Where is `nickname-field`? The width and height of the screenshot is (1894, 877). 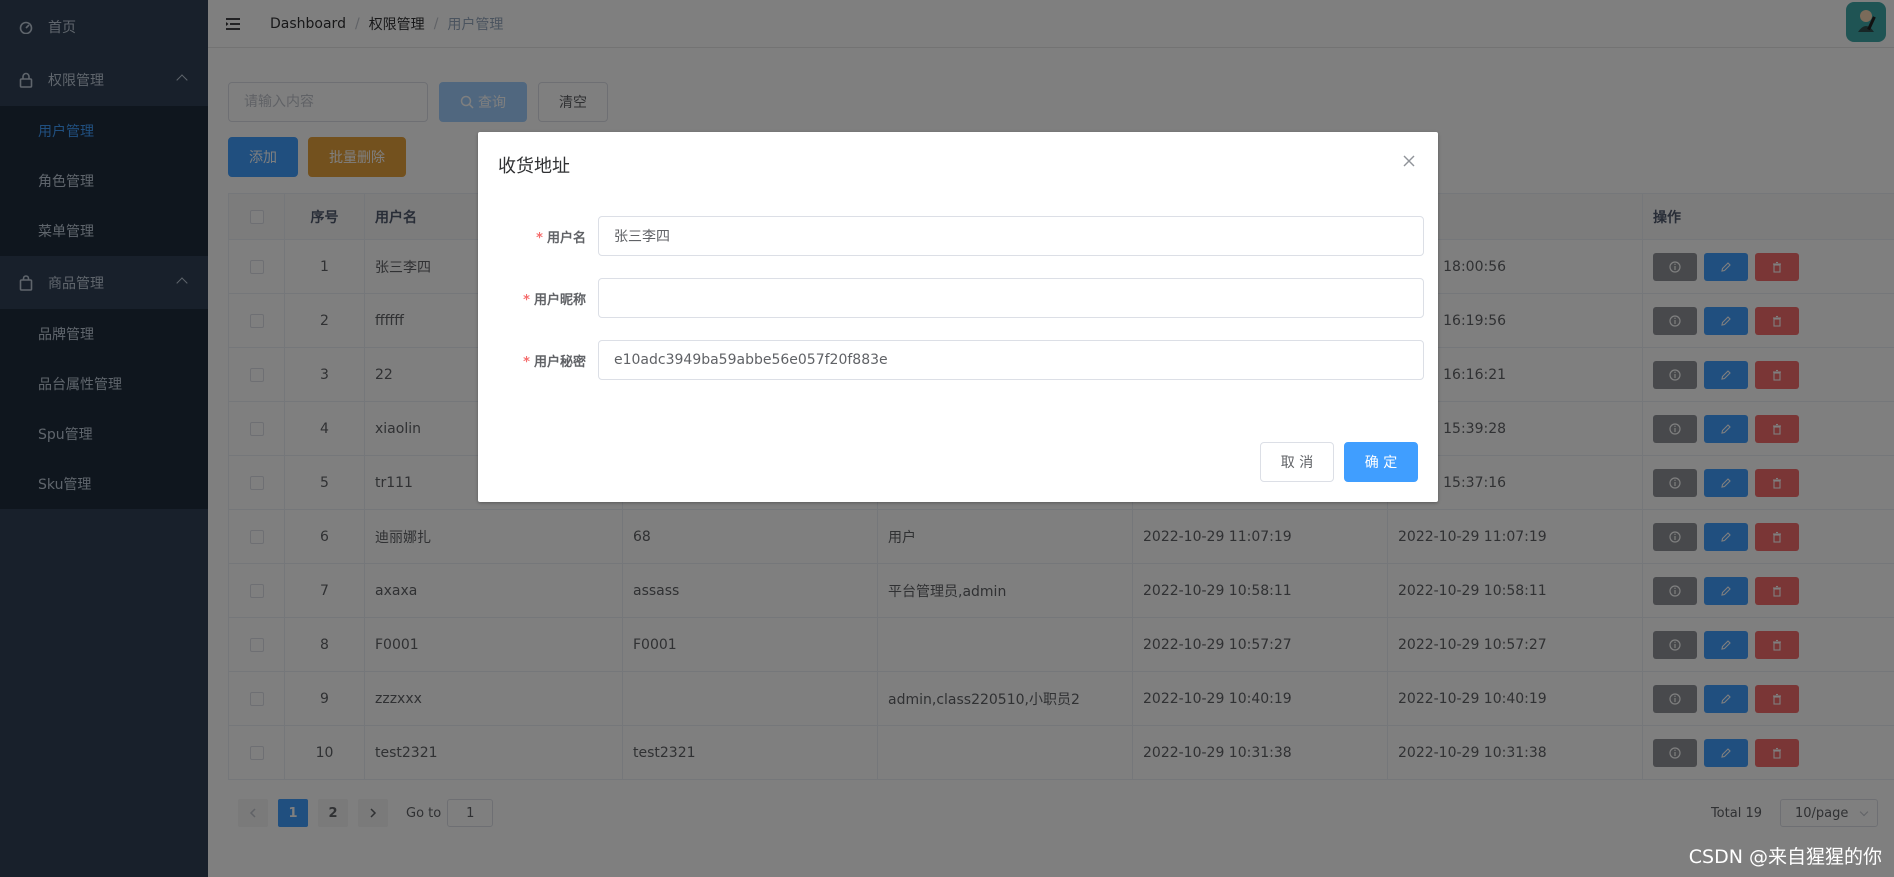
nickname-field is located at coordinates (1011, 298).